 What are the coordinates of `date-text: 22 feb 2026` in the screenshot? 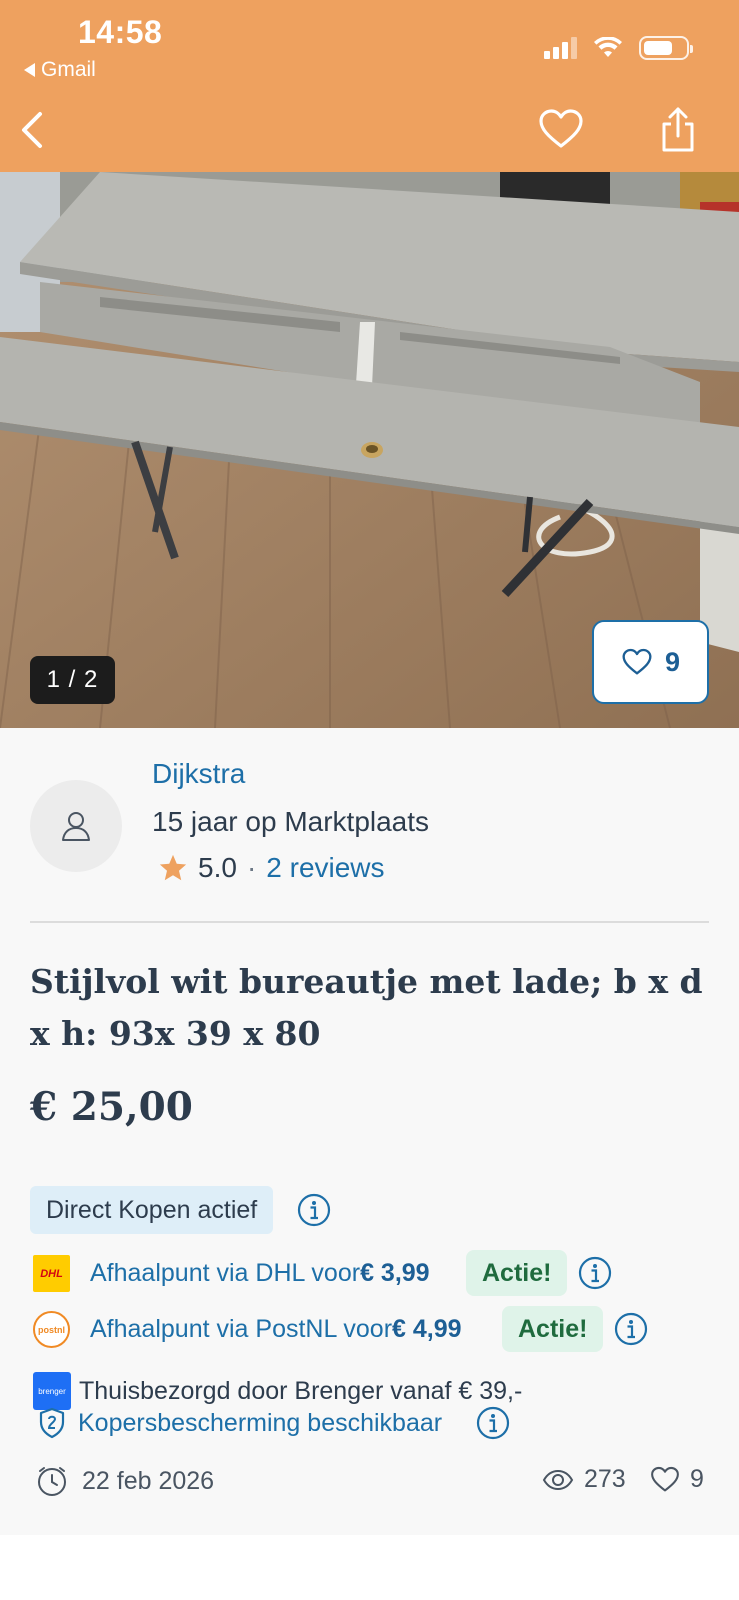 It's located at (148, 1480).